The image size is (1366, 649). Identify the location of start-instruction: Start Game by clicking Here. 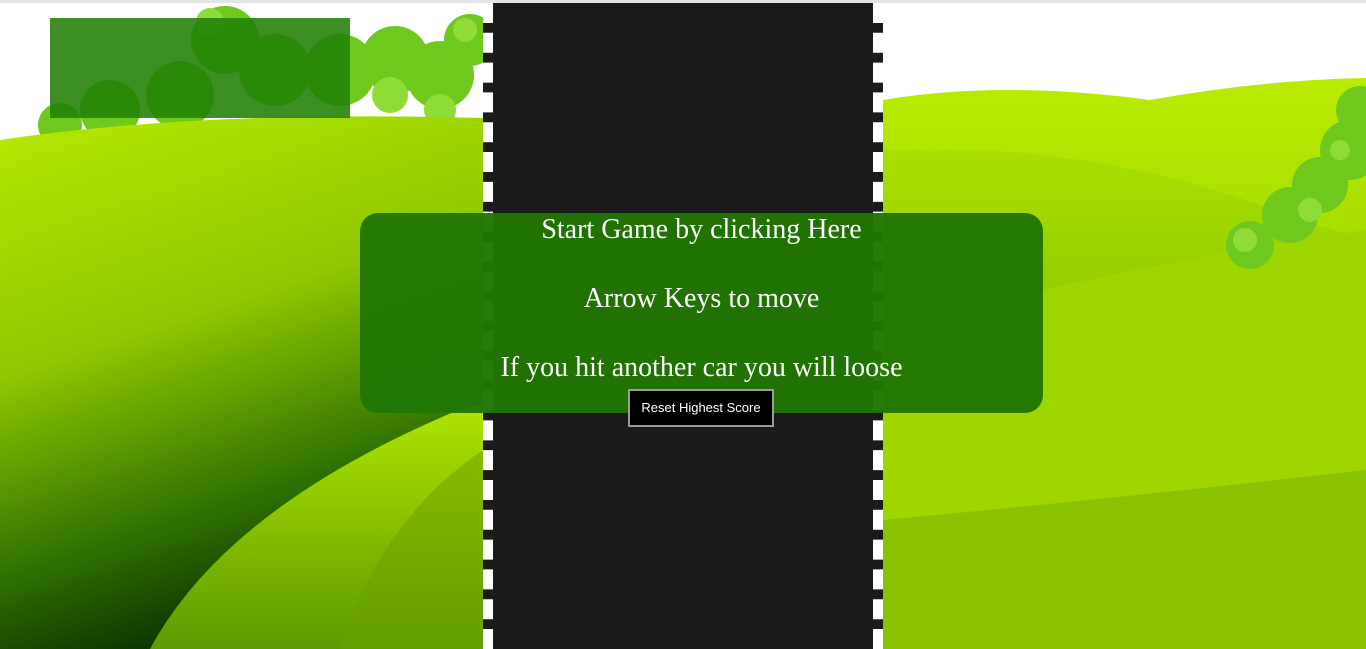
(701, 229).